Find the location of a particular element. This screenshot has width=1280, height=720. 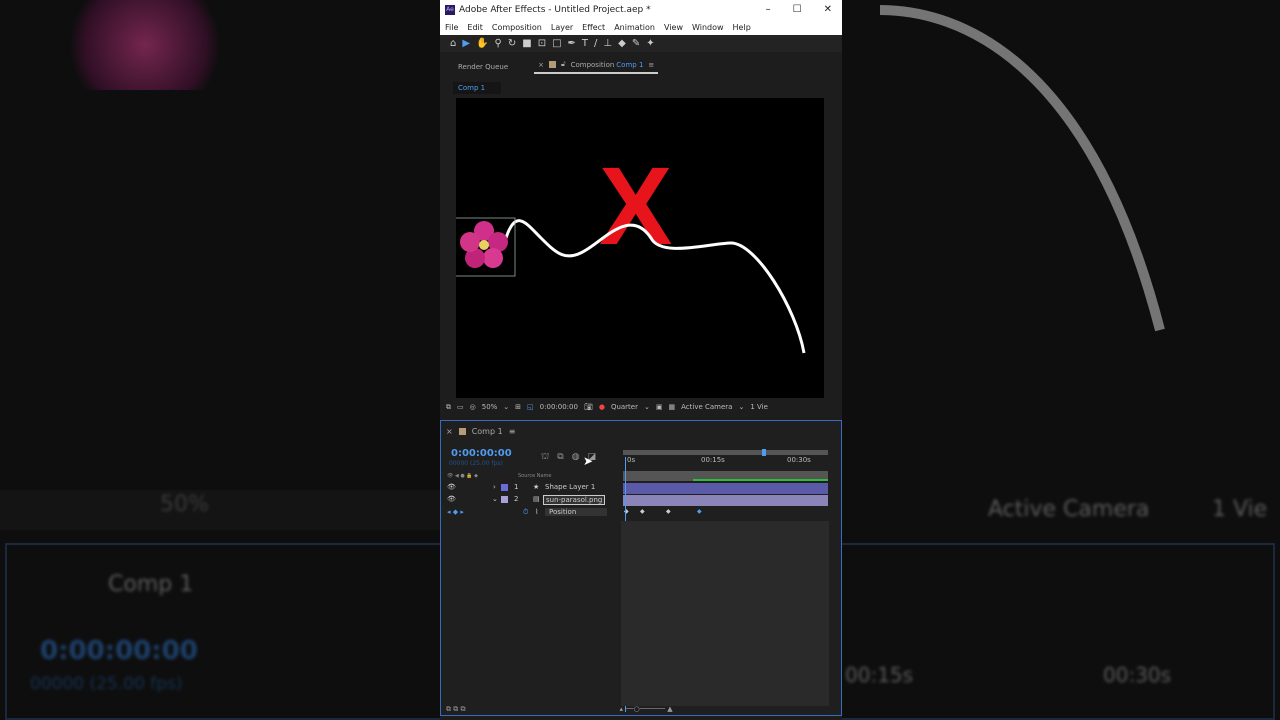

grid-icon: ⊞ is located at coordinates (518, 407).